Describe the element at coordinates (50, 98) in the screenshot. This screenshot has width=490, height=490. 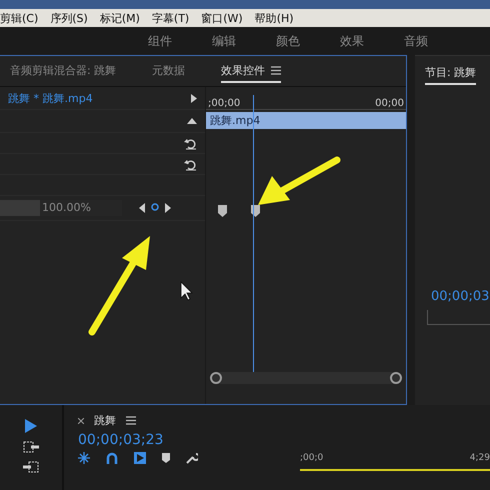
I see `clip-path-label: 跳舞 * 跳舞.mp4` at that location.